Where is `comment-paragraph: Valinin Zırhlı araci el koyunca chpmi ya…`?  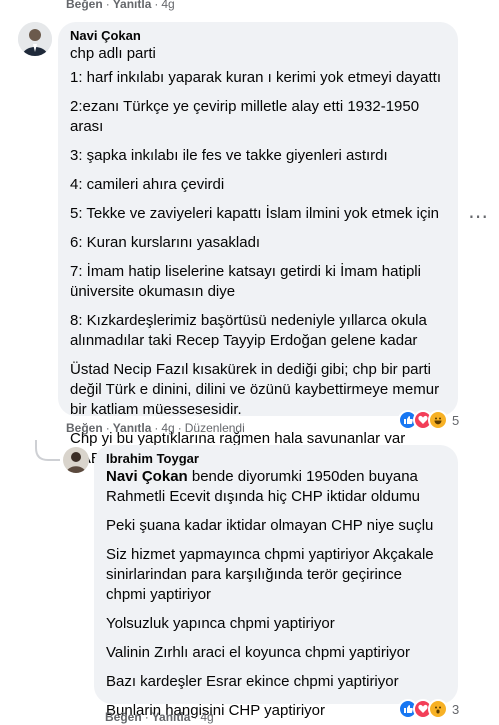 comment-paragraph: Valinin Zırhlı araci el koyunca chpmi ya… is located at coordinates (258, 652).